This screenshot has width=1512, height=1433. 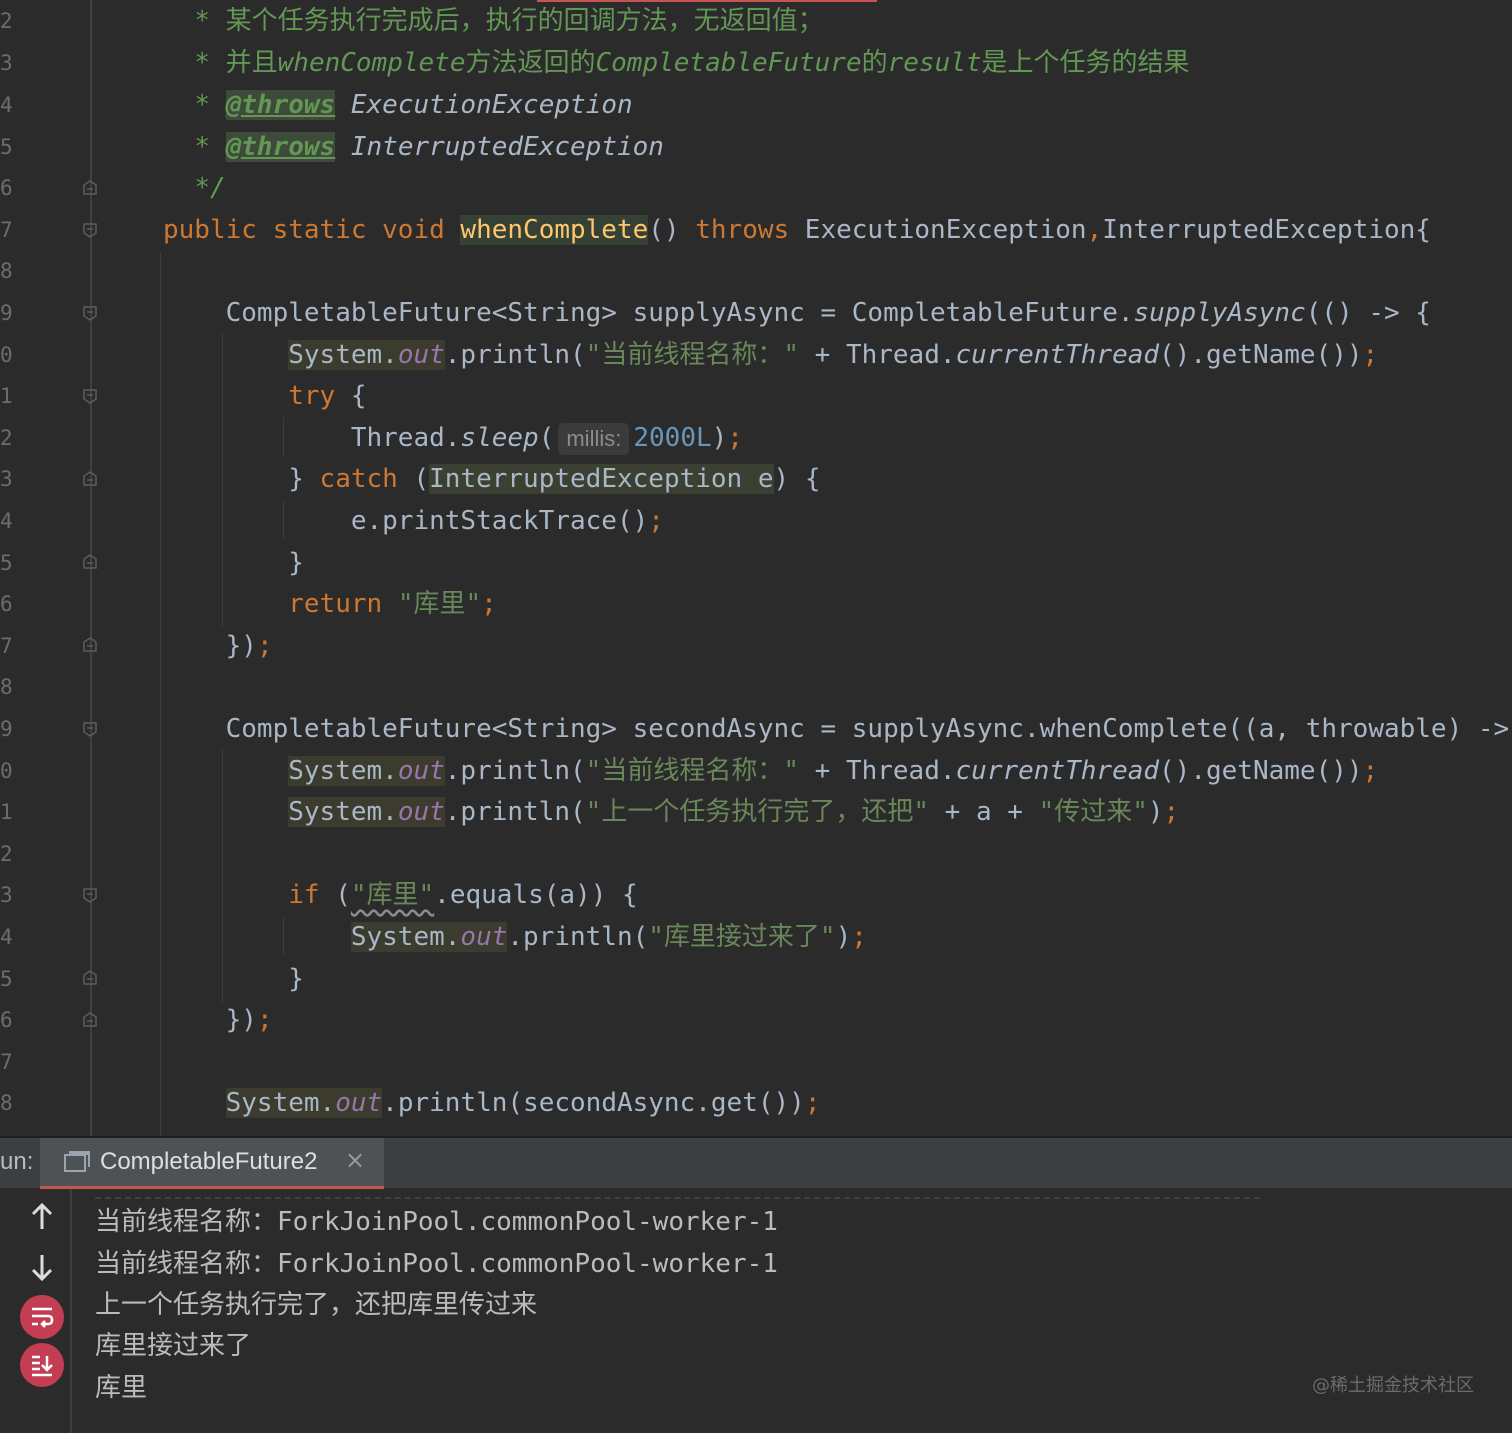 I want to click on close-icon: ×, so click(x=355, y=1160).